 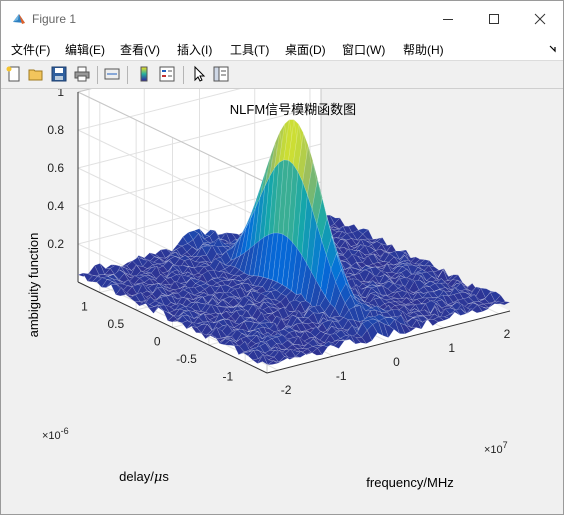 I want to click on menu-view: 查看(V), so click(x=140, y=49).